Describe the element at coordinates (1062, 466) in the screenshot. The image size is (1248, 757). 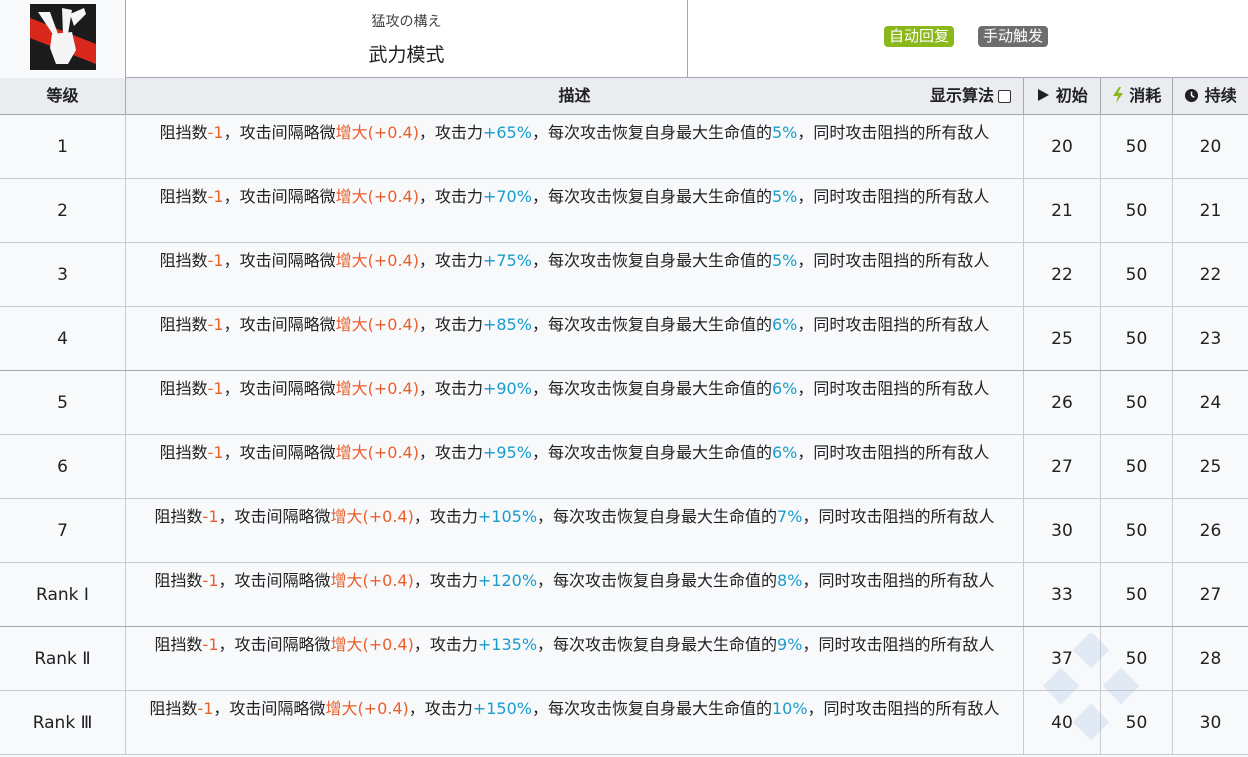
I see `cell-initial: 27` at that location.